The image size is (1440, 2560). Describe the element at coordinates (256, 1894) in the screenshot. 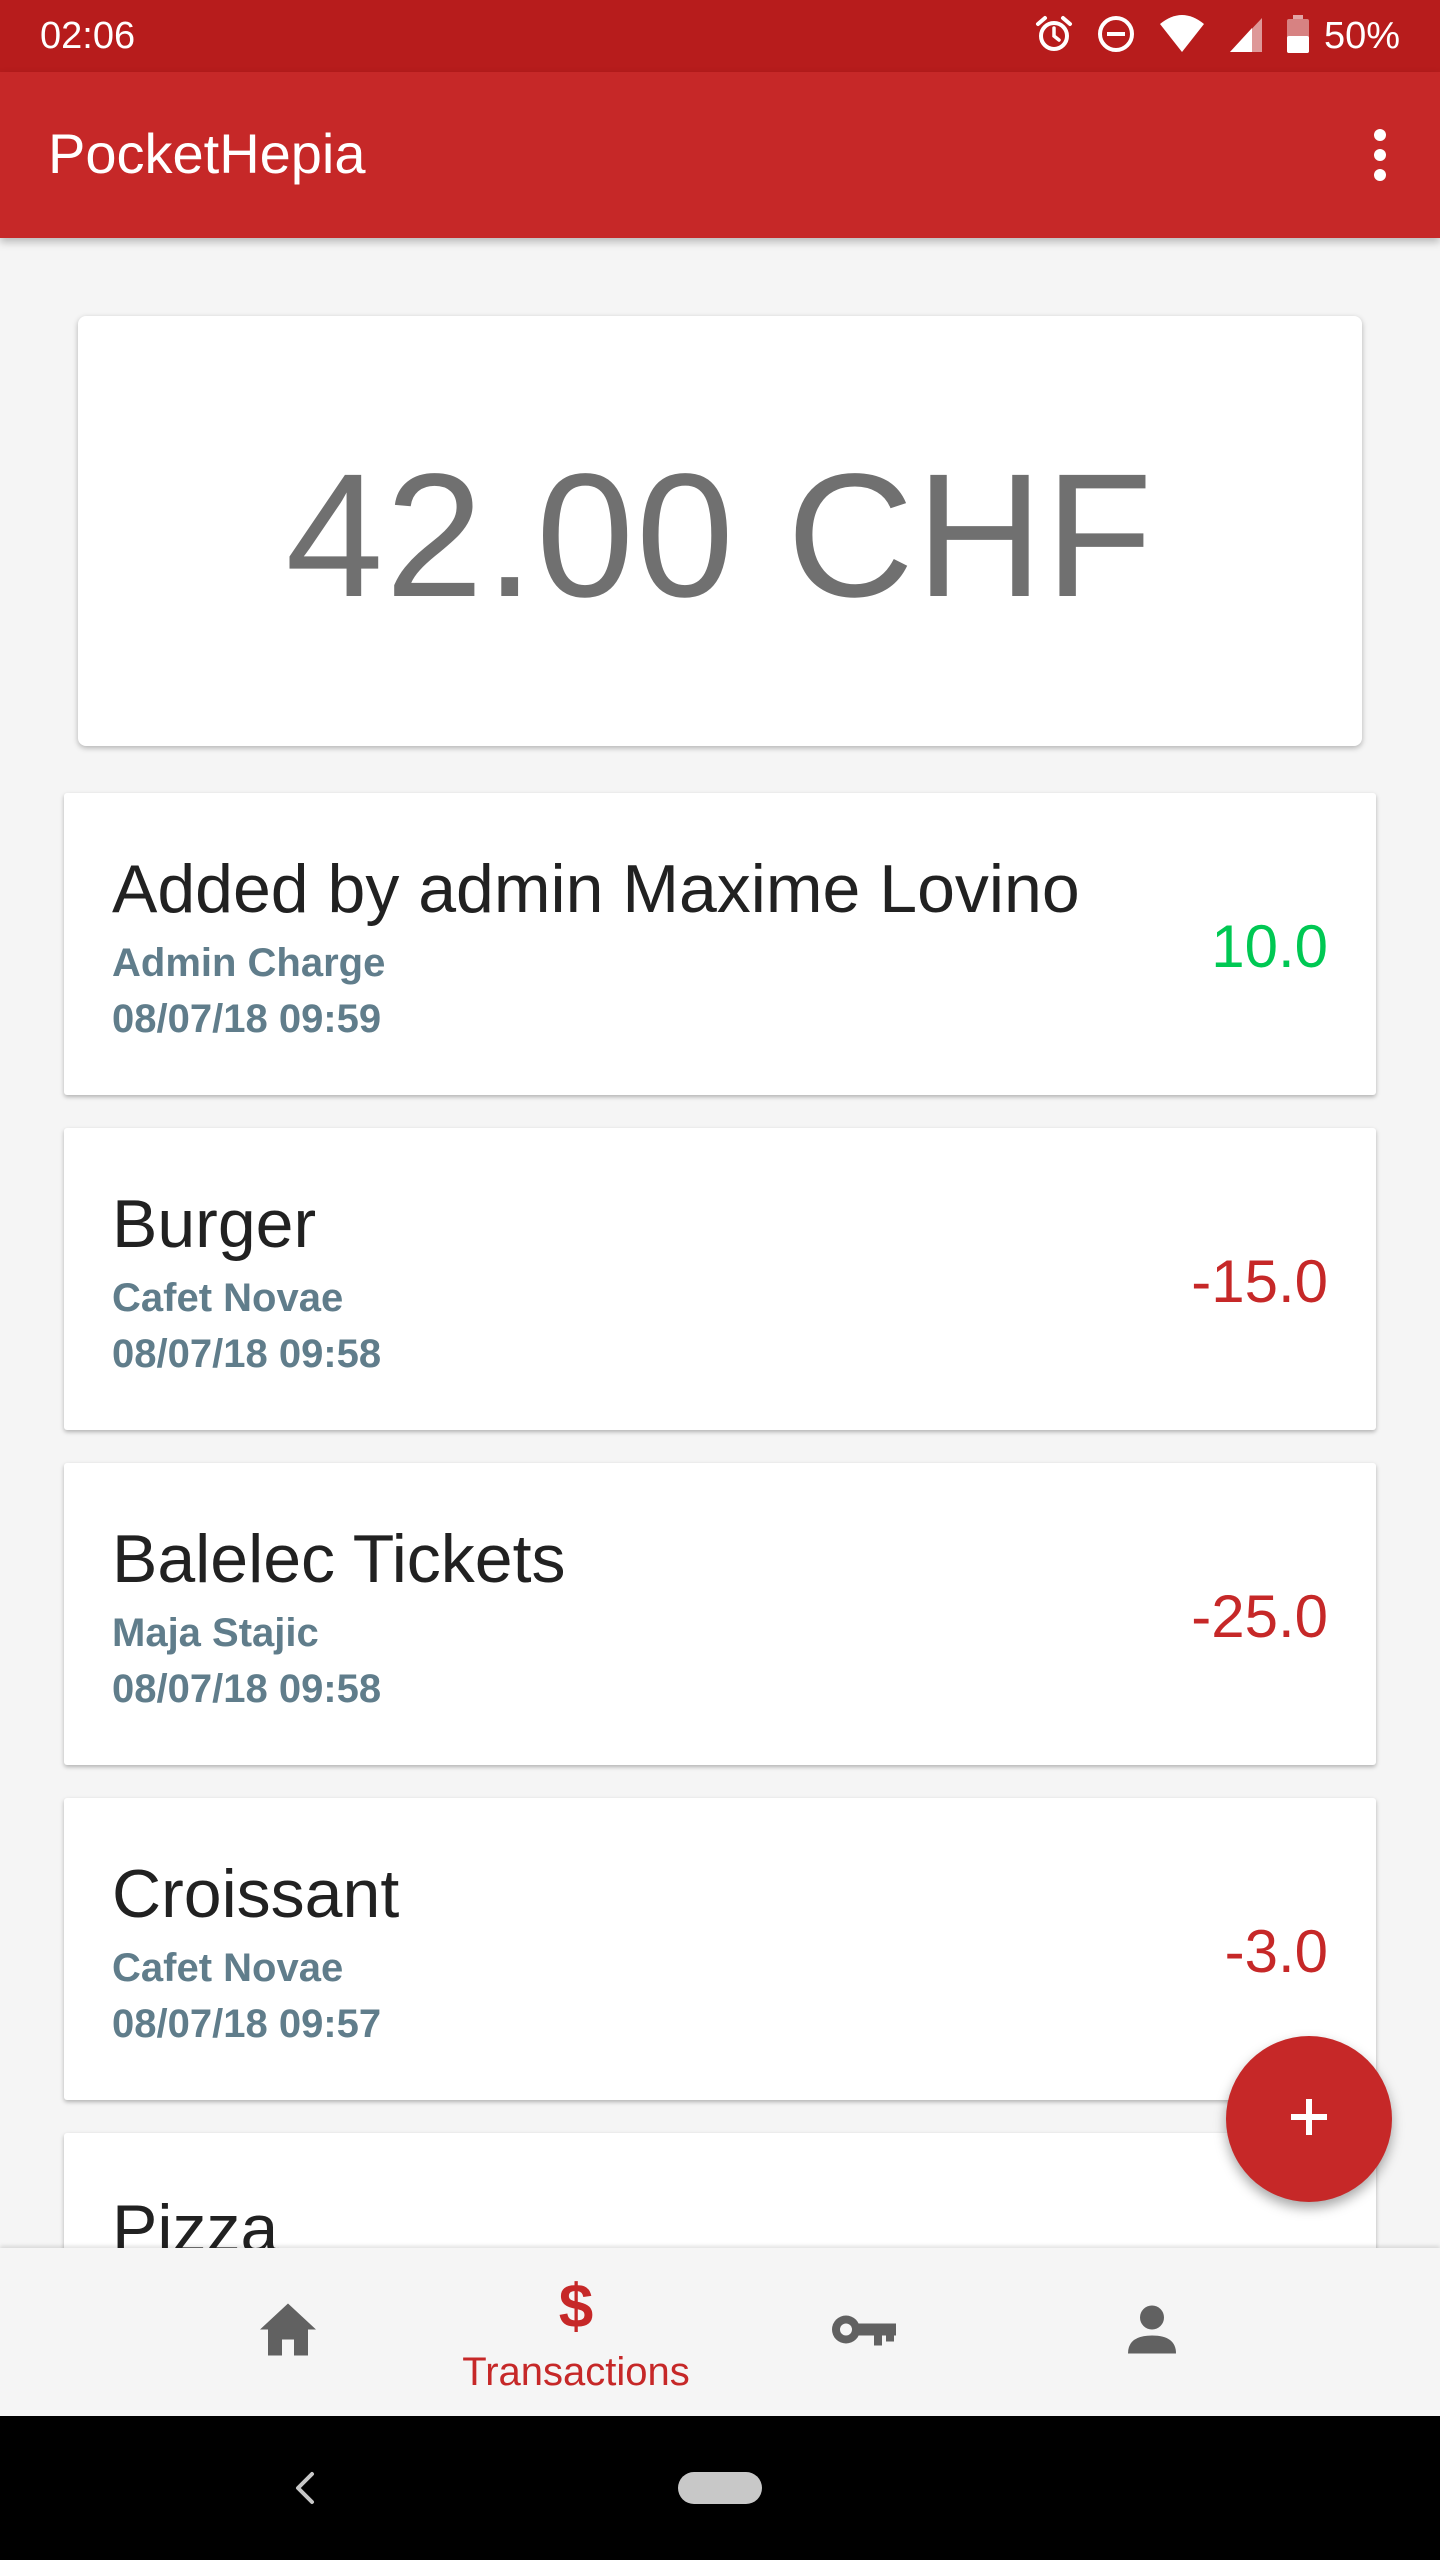

I see `transaction-title: Croissant` at that location.